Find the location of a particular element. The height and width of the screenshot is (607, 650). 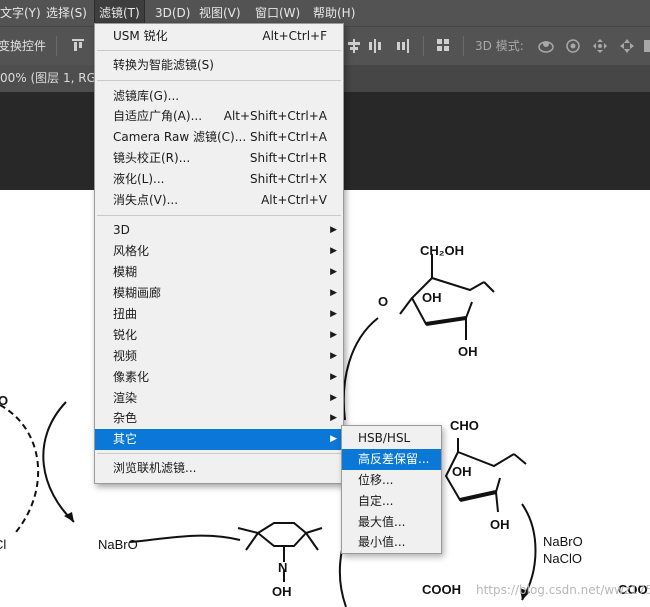

menu-item-label: 视频 is located at coordinates (125, 356).